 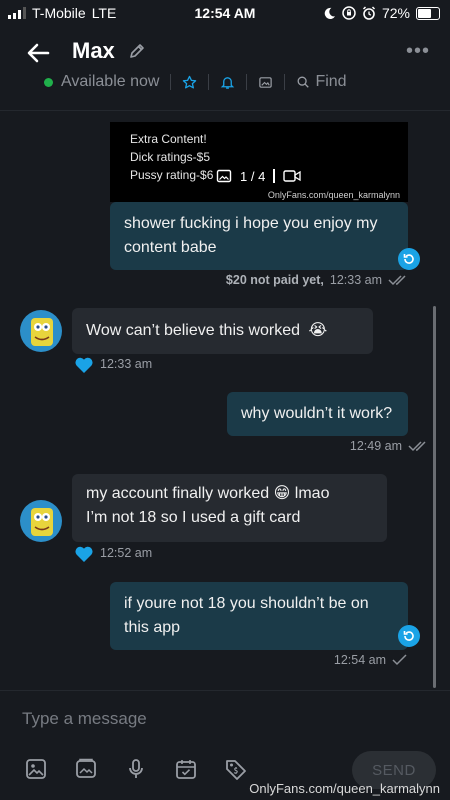 I want to click on outgoing-message: why wouldn’t it work?, so click(x=317, y=414).